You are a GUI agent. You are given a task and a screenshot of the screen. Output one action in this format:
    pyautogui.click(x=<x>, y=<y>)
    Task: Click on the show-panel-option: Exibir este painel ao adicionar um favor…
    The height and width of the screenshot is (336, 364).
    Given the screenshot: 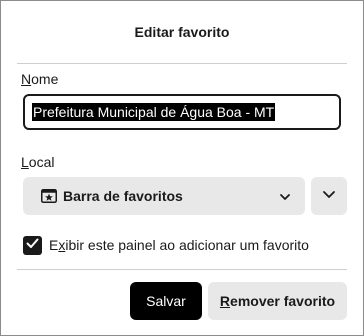 What is the action you would take?
    pyautogui.click(x=166, y=245)
    